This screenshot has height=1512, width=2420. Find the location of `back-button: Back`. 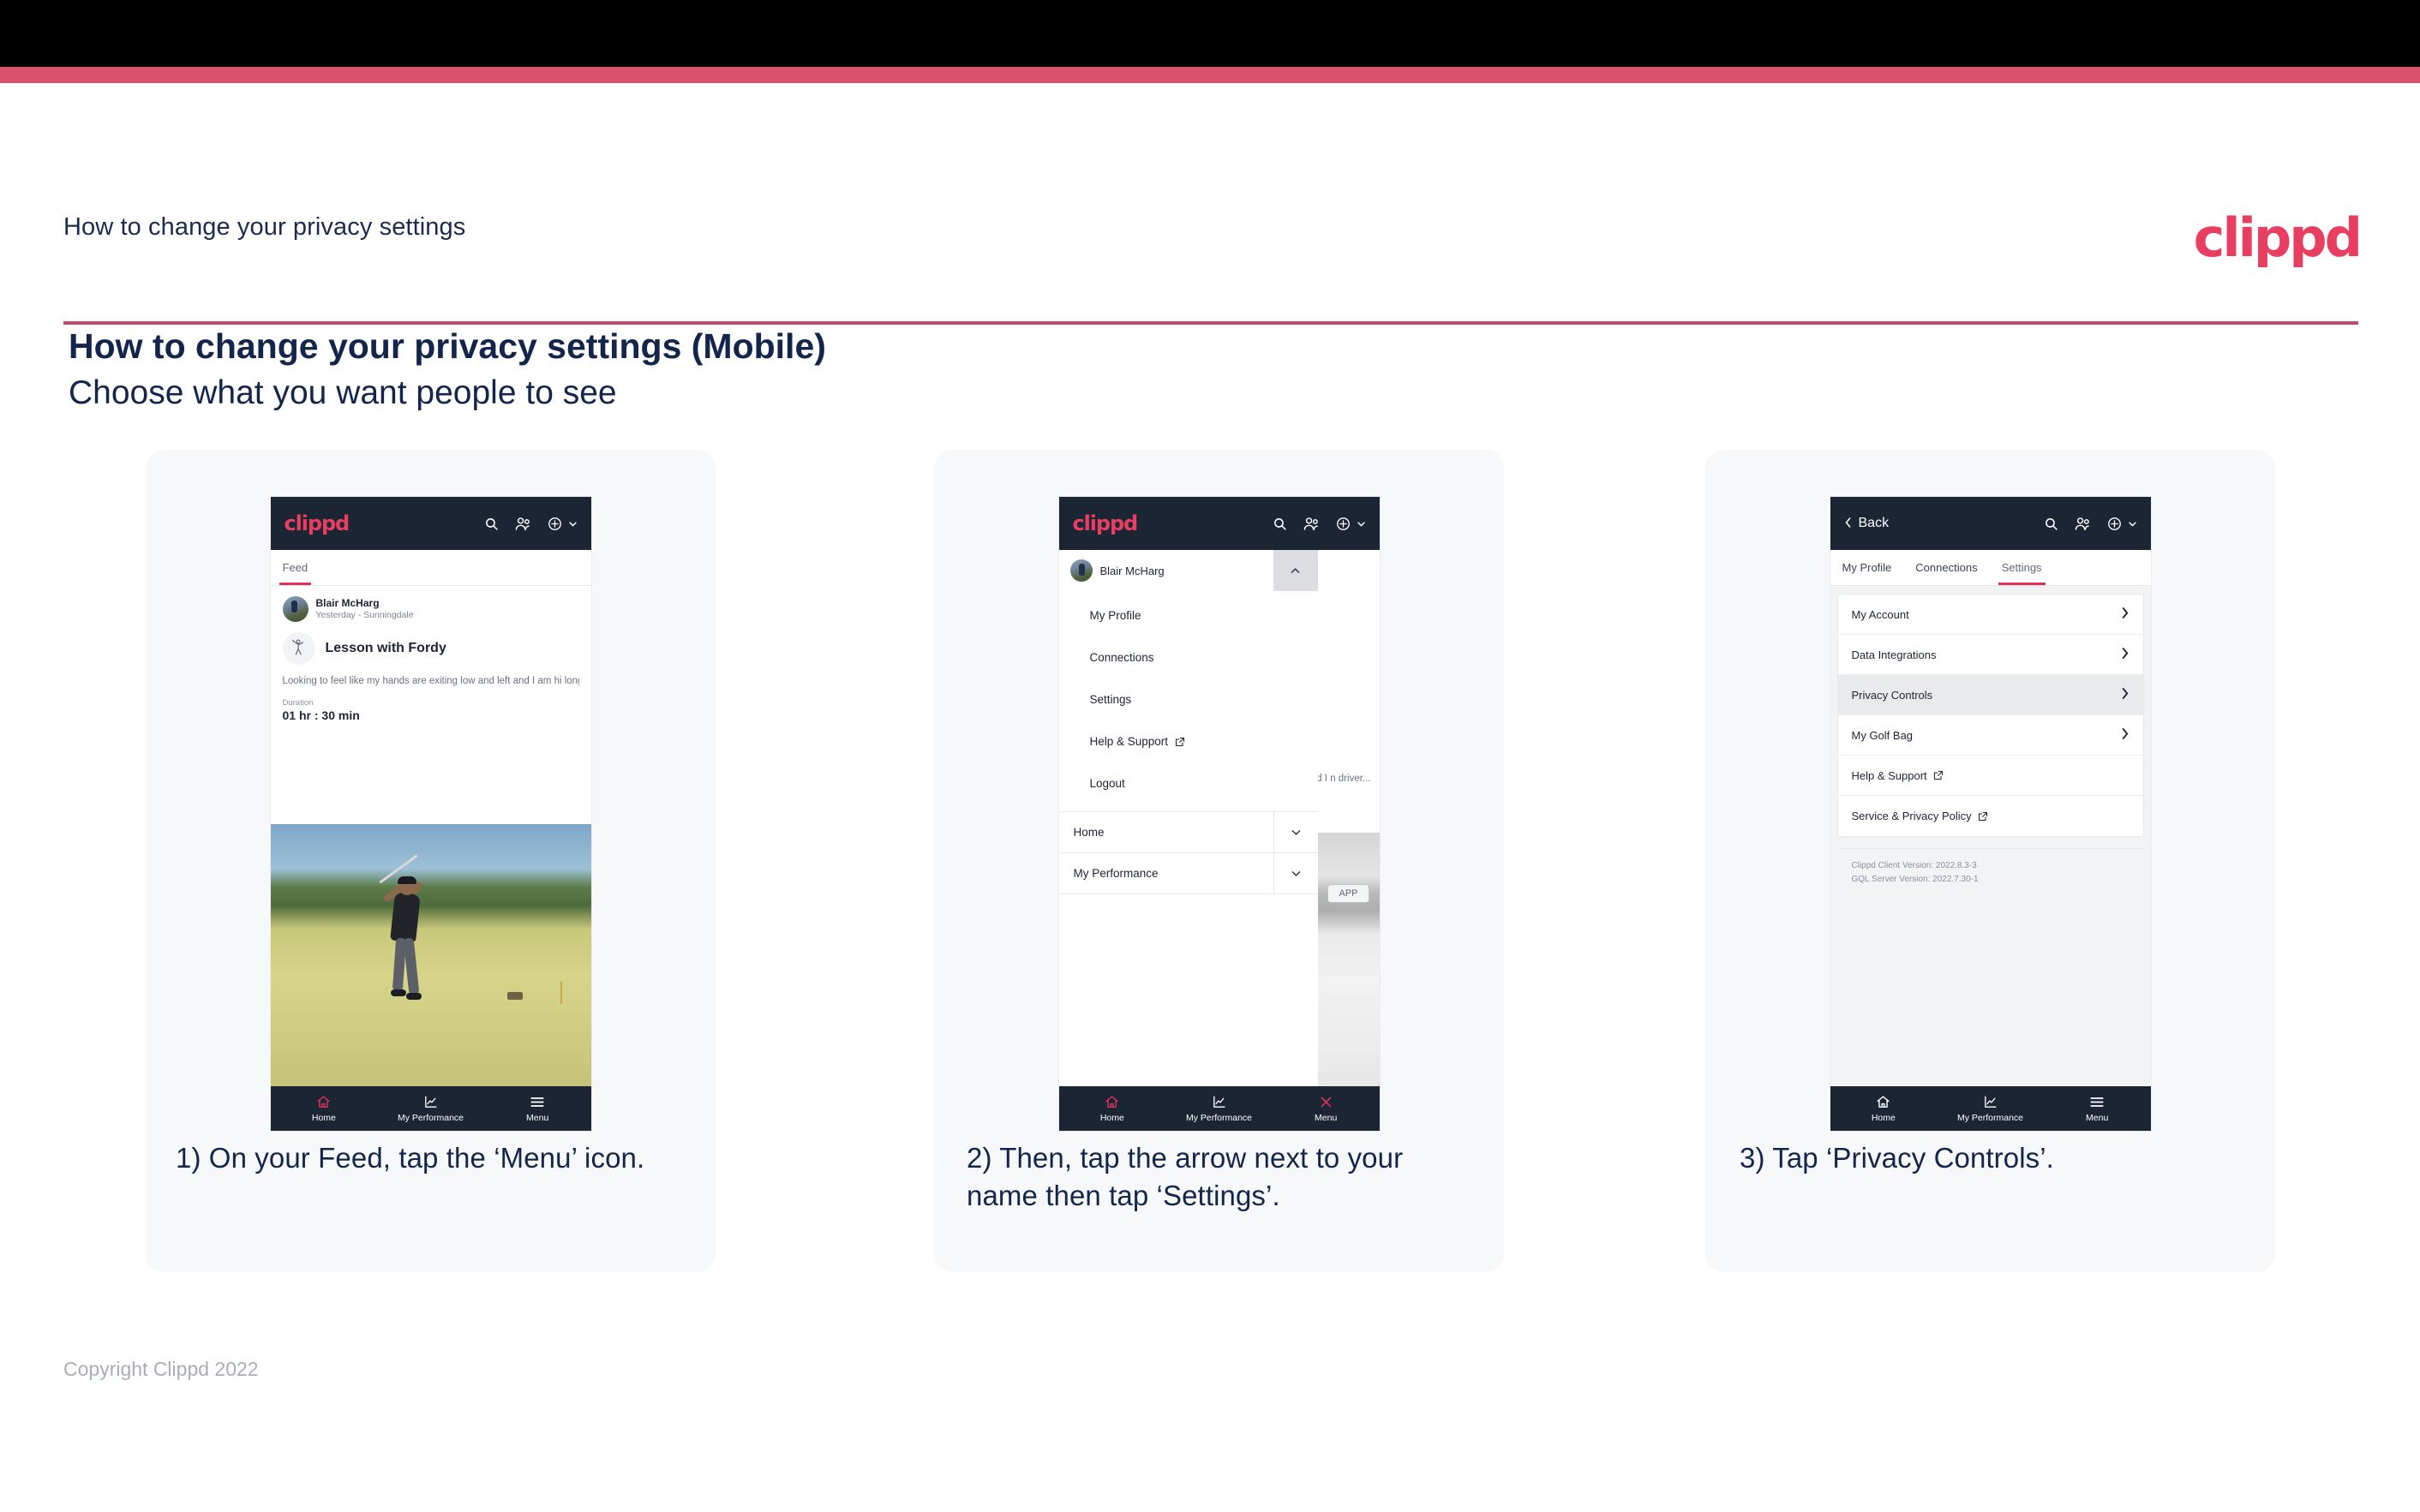

back-button: Back is located at coordinates (1867, 523).